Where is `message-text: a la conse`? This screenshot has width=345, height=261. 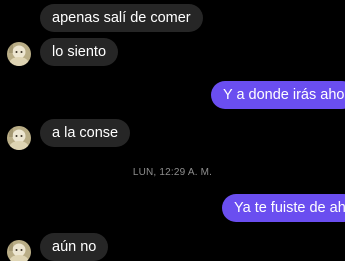 message-text: a la conse is located at coordinates (85, 133).